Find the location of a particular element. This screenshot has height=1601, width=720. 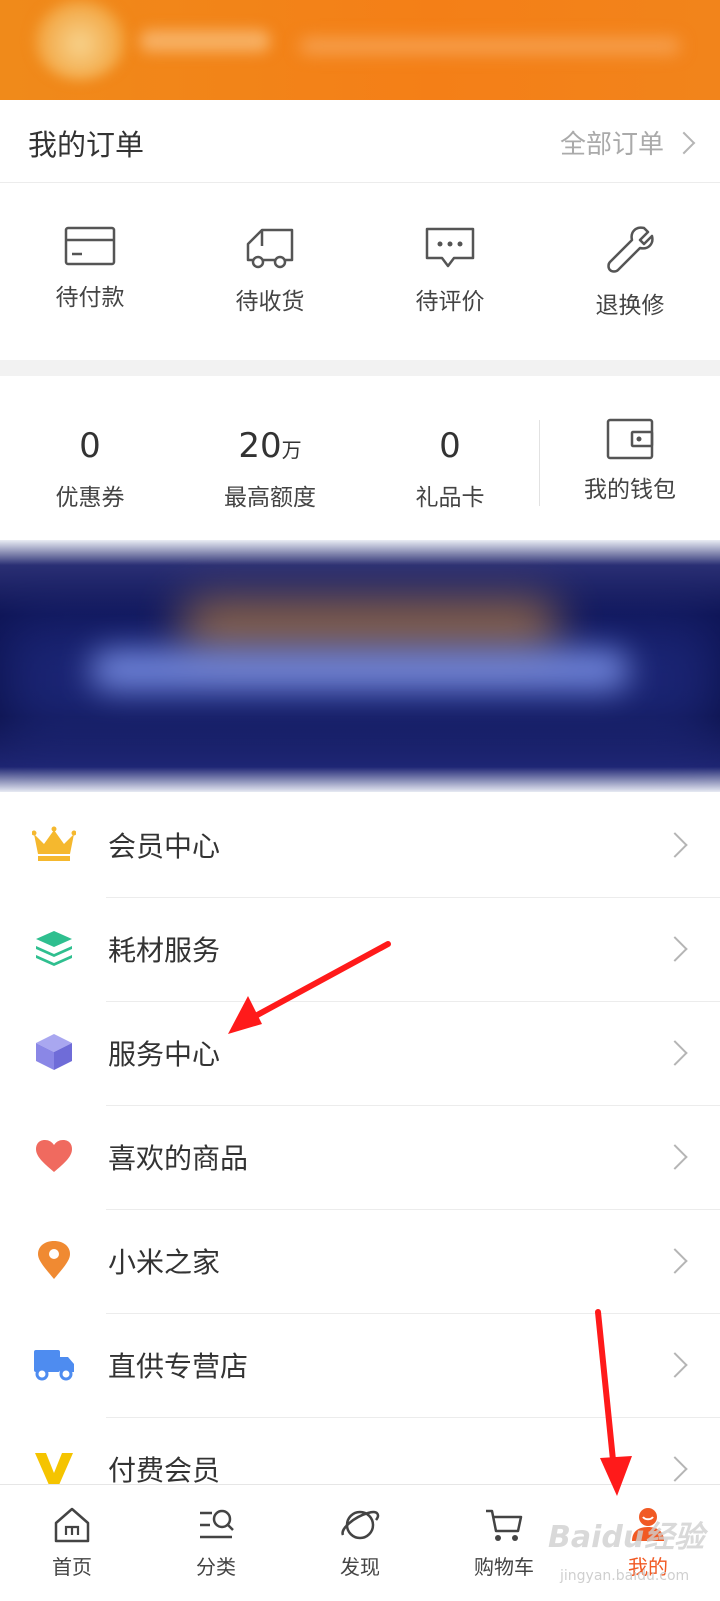

wallet-row: 0 优惠券 20万 最高额度 0 礼品卡 我的钱包 is located at coordinates (360, 458).